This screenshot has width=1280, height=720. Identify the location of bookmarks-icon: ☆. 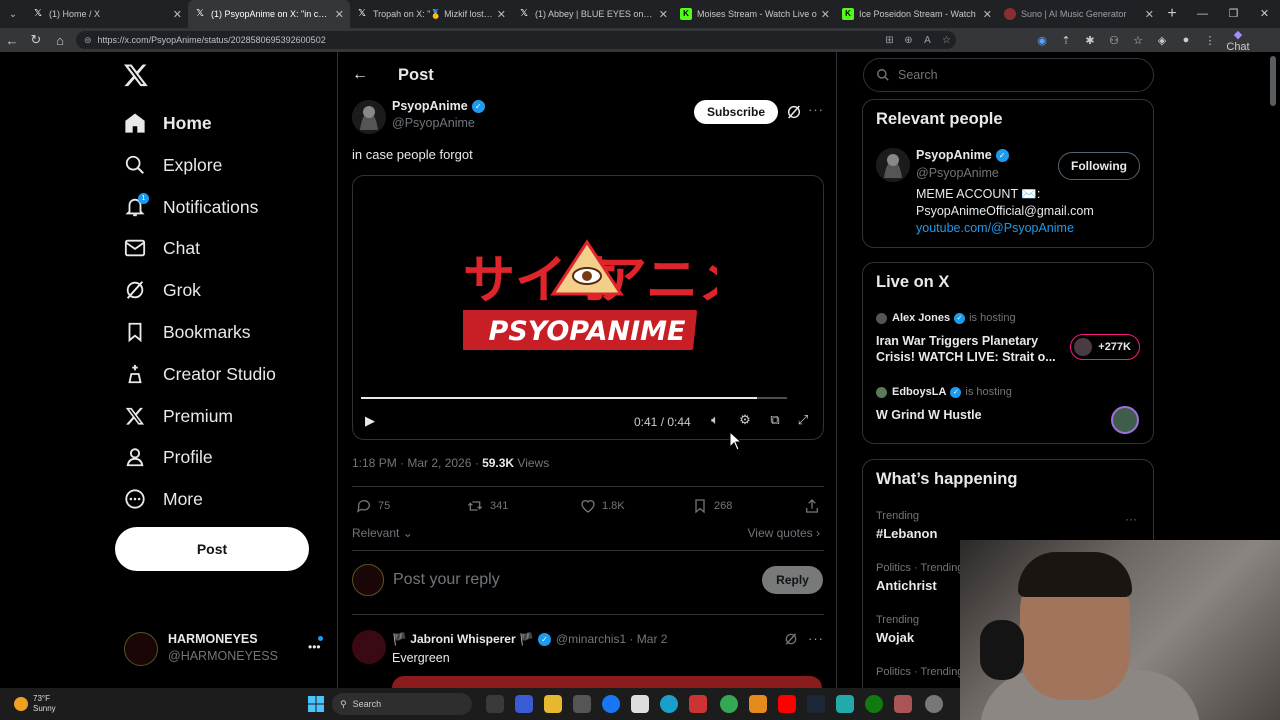
(1138, 40).